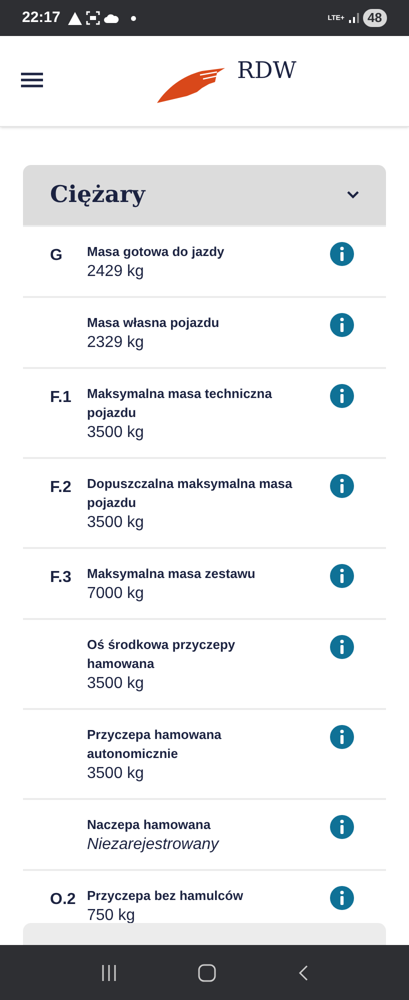 This screenshot has width=409, height=1000. What do you see at coordinates (133, 18) in the screenshot?
I see `dot-icon` at bounding box center [133, 18].